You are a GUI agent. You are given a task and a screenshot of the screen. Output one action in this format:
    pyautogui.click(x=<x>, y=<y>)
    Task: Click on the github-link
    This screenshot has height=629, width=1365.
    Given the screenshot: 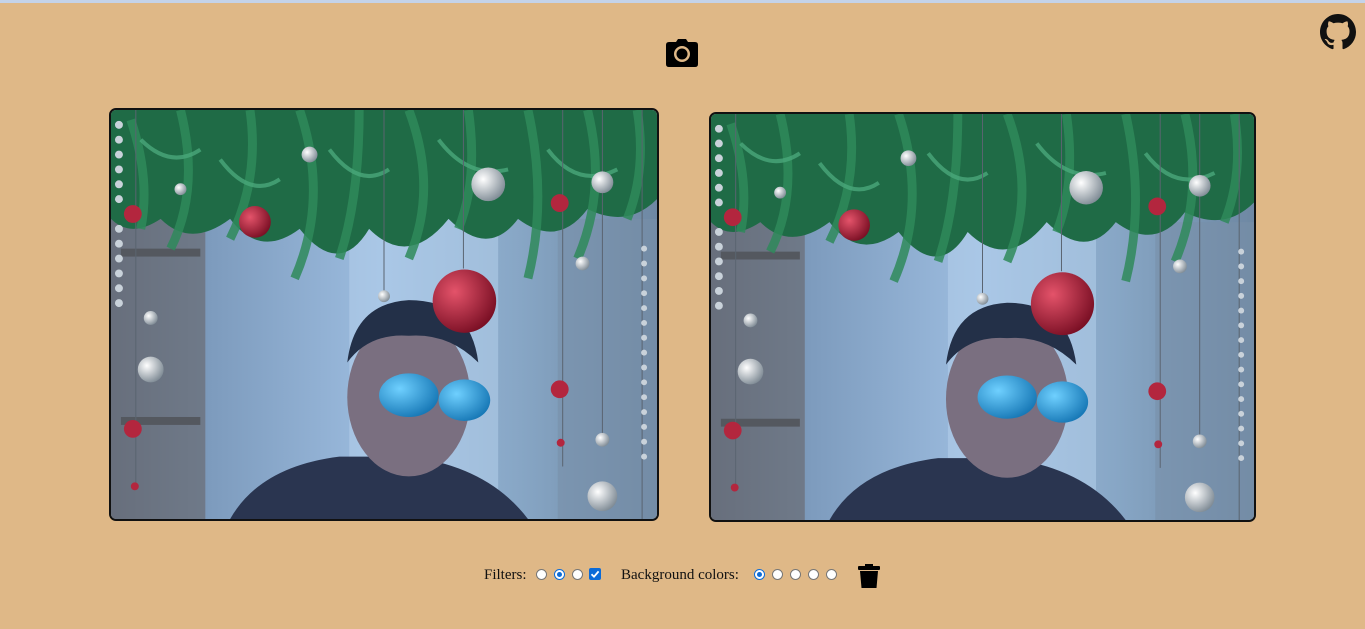 What is the action you would take?
    pyautogui.click(x=1338, y=32)
    